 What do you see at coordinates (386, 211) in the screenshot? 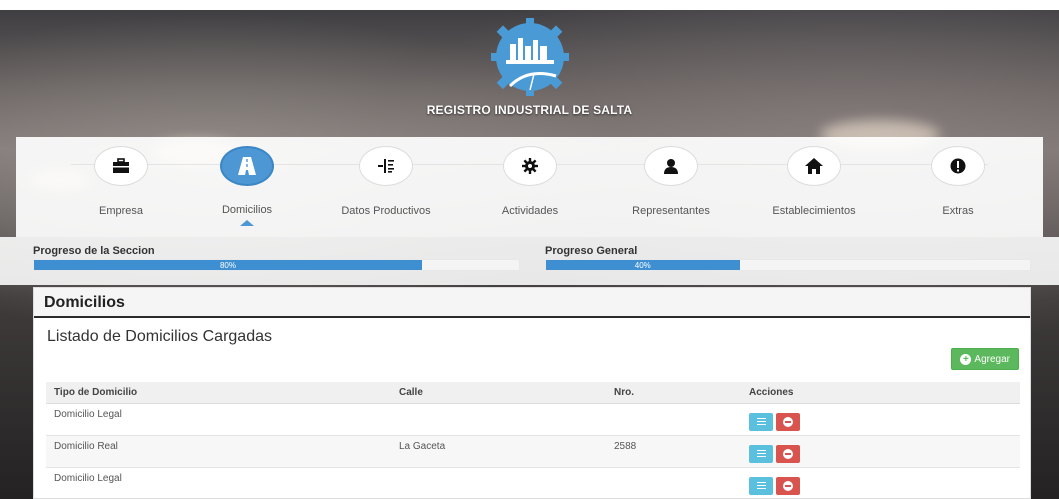
I see `step-label: Datos Productivos` at bounding box center [386, 211].